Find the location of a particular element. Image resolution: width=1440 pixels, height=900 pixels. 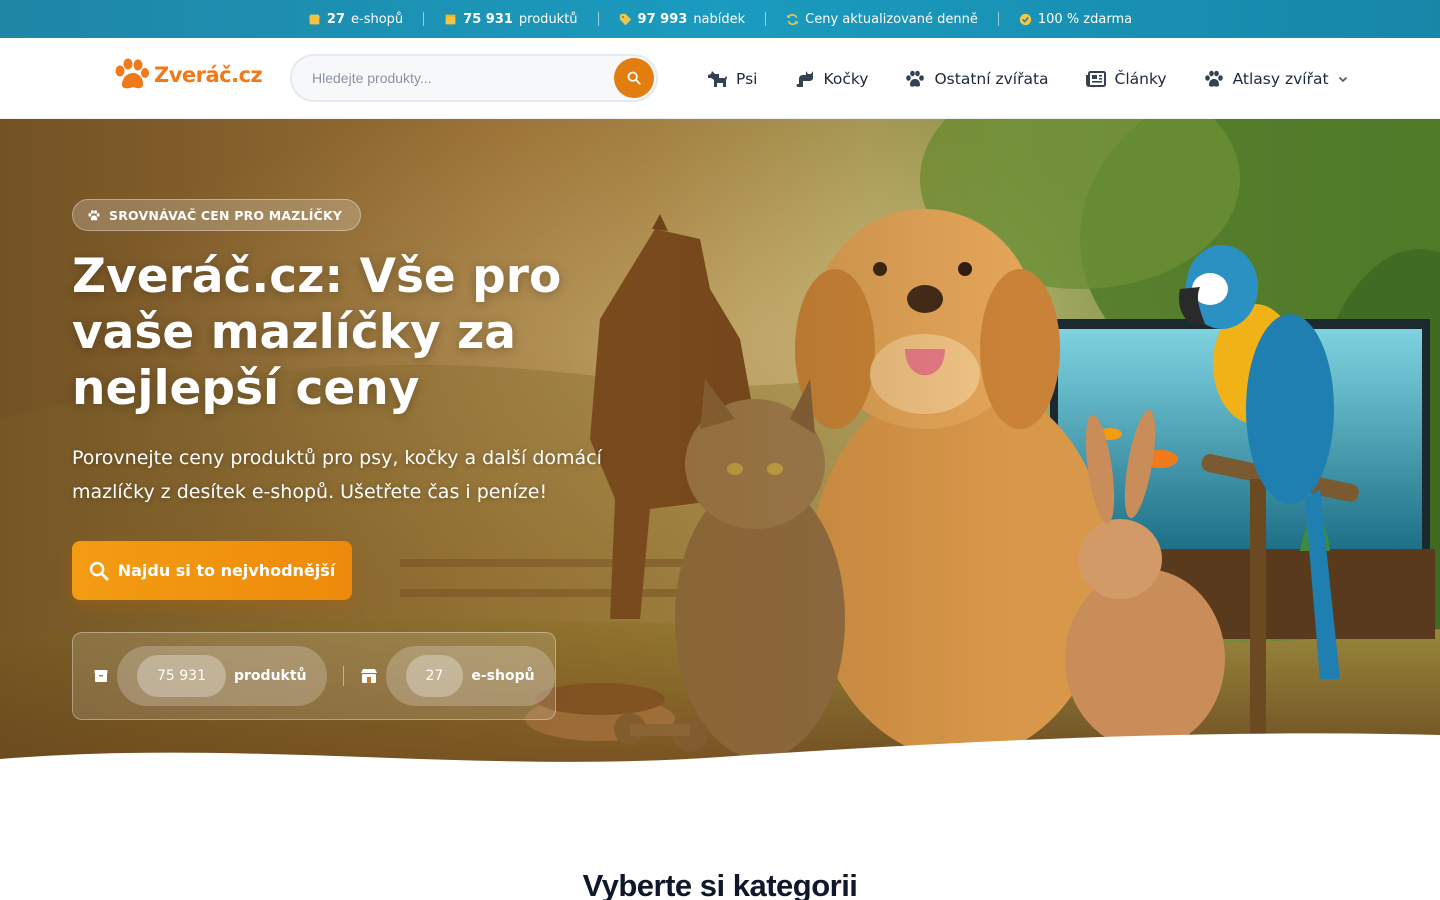

topbar-products: 75 931 produktů is located at coordinates (511, 19).